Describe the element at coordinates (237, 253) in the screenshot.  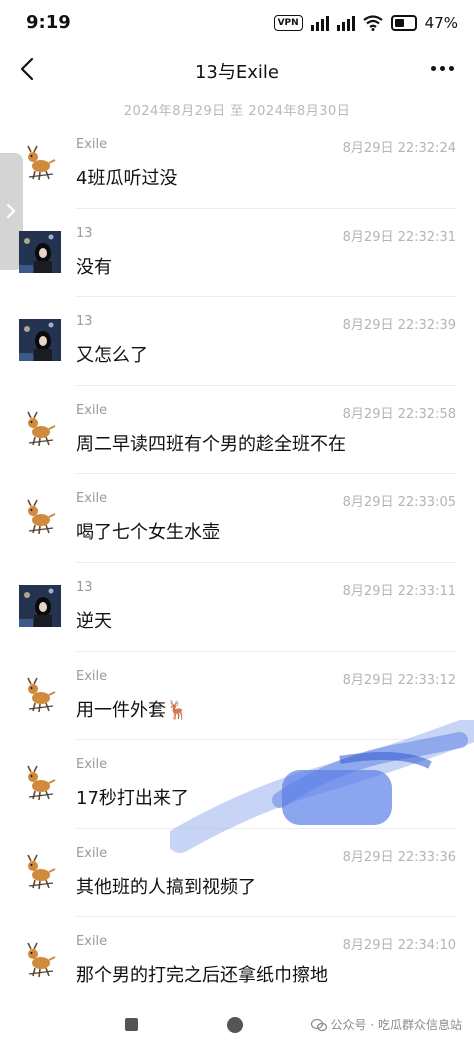
I see `message-row: 13 8月29日 22:32:31 没有` at that location.